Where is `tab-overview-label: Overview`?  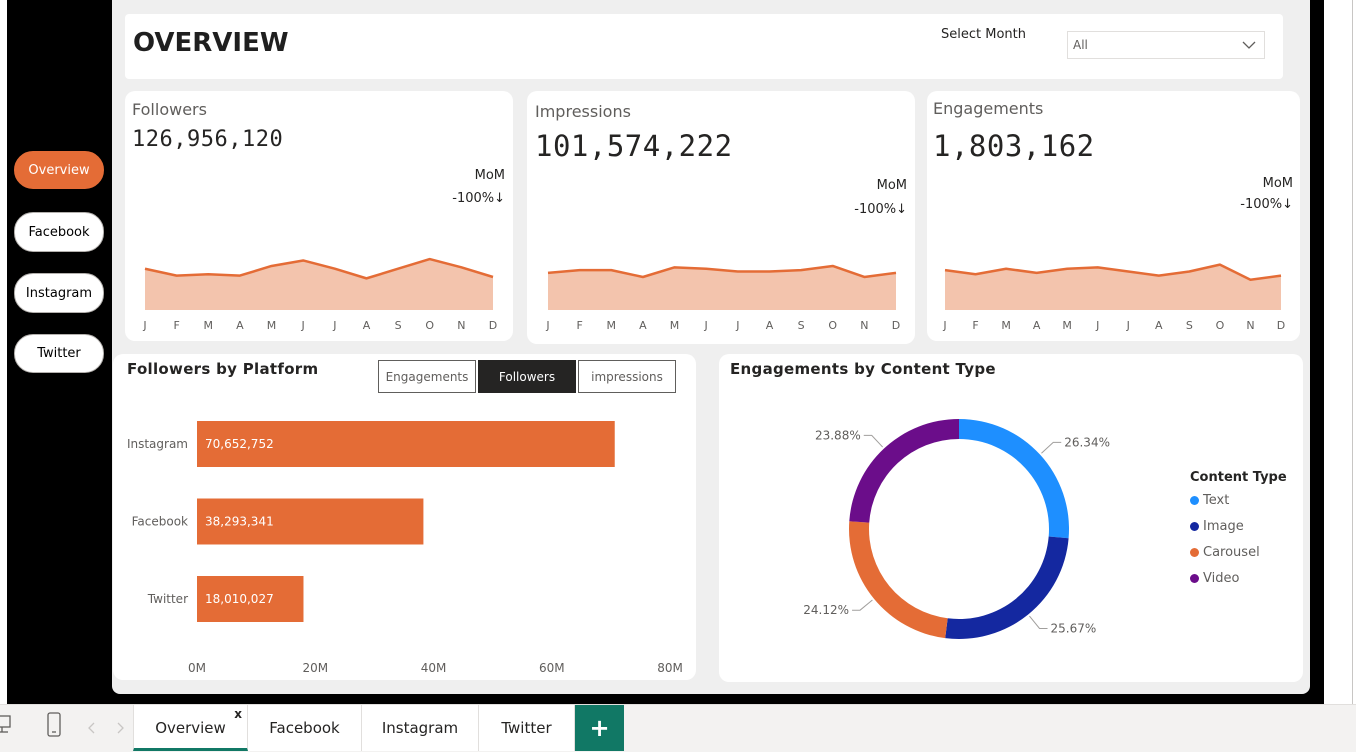
tab-overview-label: Overview is located at coordinates (190, 727).